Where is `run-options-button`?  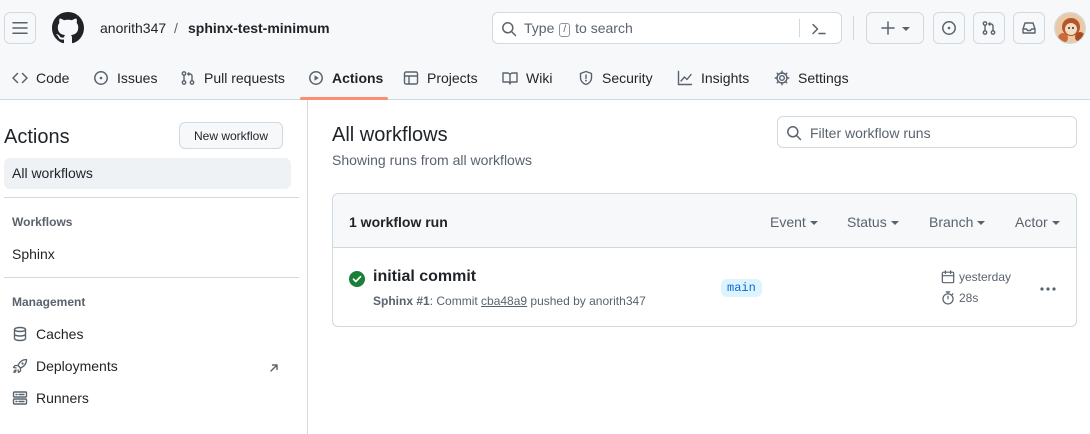
run-options-button is located at coordinates (1048, 289).